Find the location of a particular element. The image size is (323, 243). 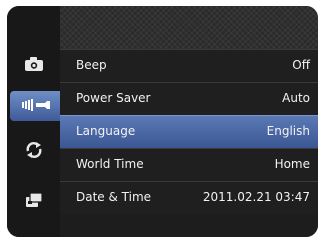

menu-row-language: Language English is located at coordinates (189, 131).